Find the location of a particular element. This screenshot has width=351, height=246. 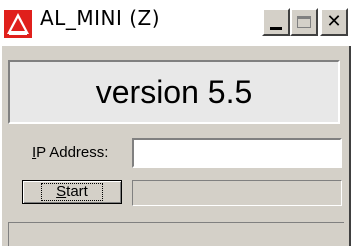

window-title: AL_MINI (Z) is located at coordinates (100, 18).